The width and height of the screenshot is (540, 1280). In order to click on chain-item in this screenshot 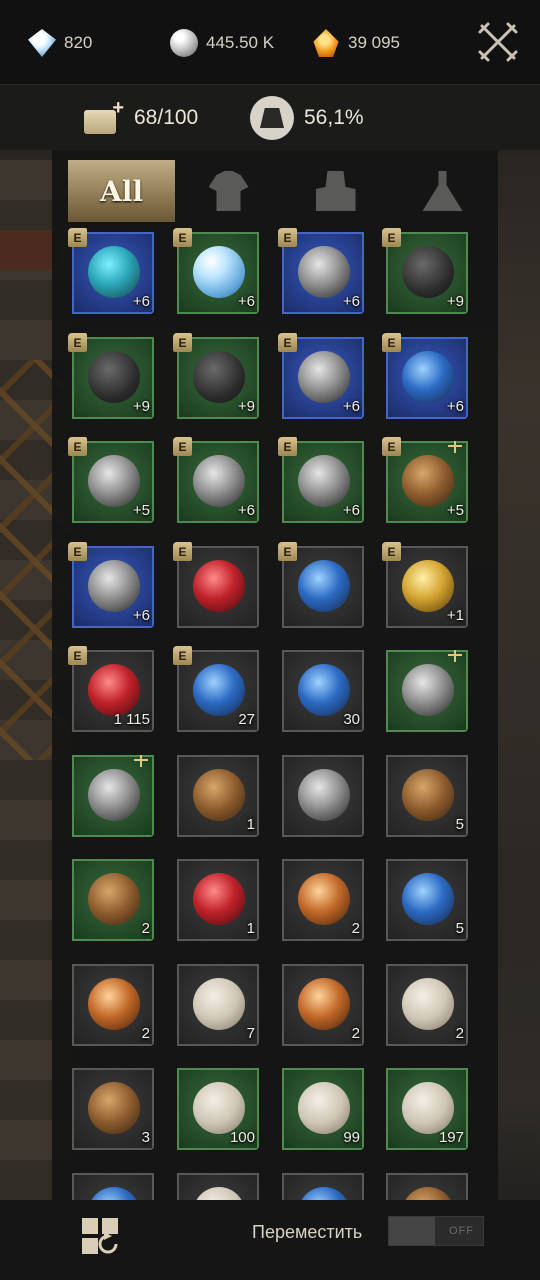, I will do `click(425, 689)`.